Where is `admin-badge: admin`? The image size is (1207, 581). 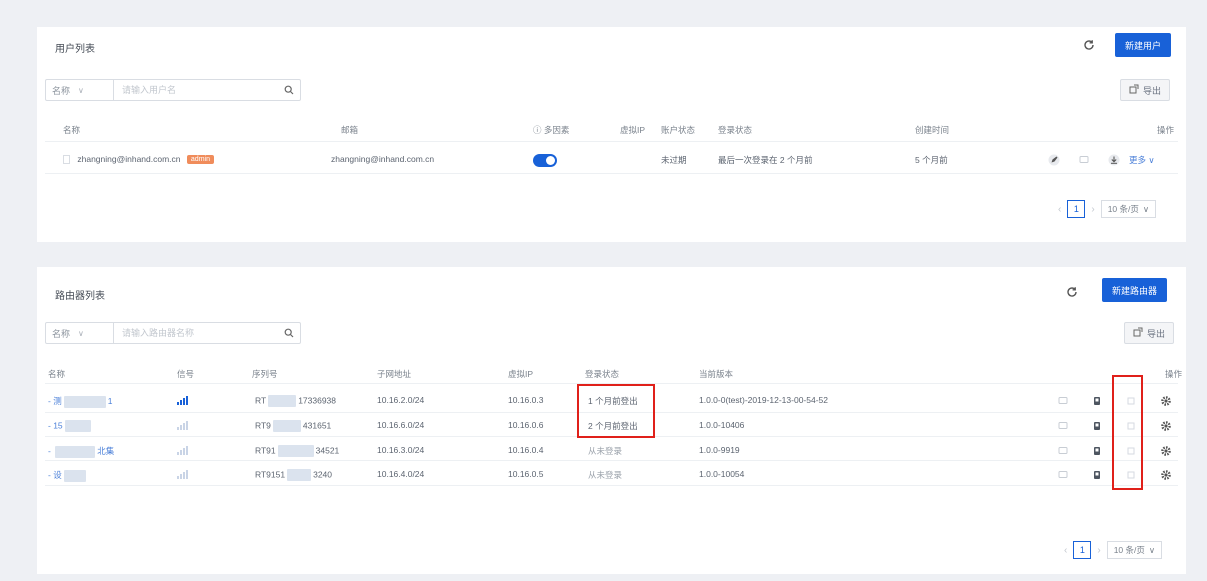
admin-badge: admin is located at coordinates (200, 160).